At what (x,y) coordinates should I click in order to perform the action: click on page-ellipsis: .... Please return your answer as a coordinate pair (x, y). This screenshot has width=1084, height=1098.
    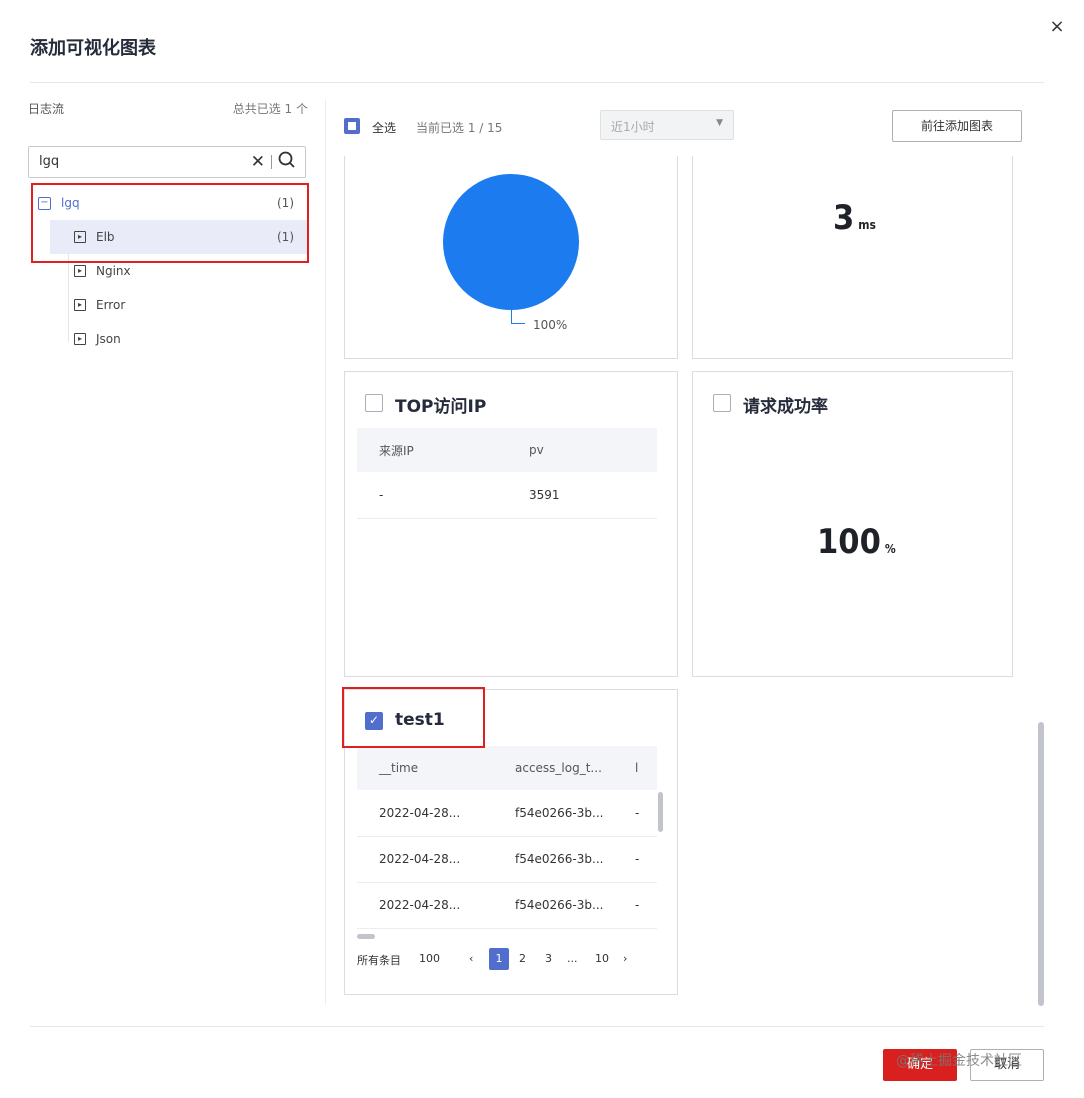
    Looking at the image, I should click on (572, 958).